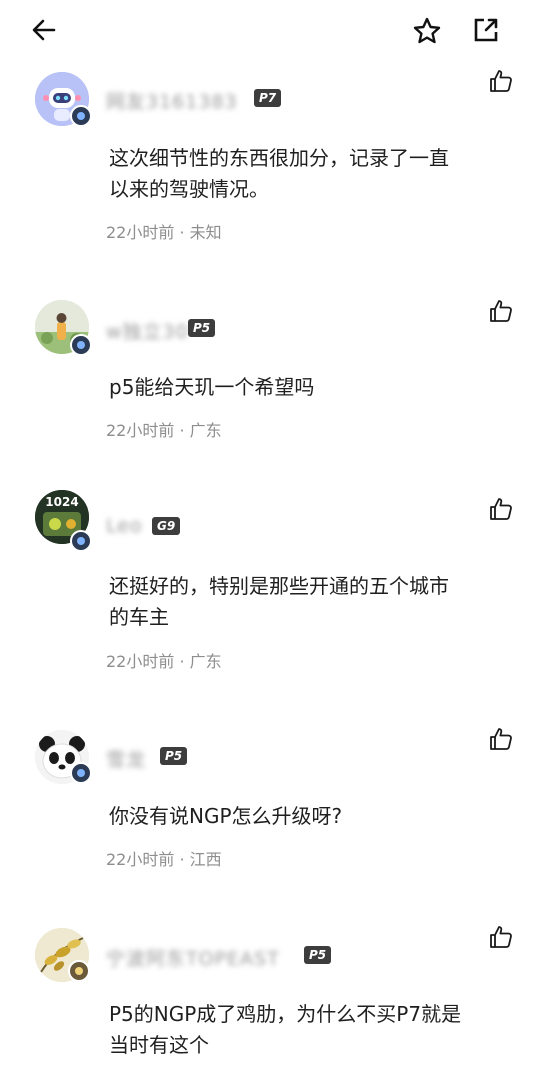  What do you see at coordinates (275, 30) in the screenshot?
I see `top-bar` at bounding box center [275, 30].